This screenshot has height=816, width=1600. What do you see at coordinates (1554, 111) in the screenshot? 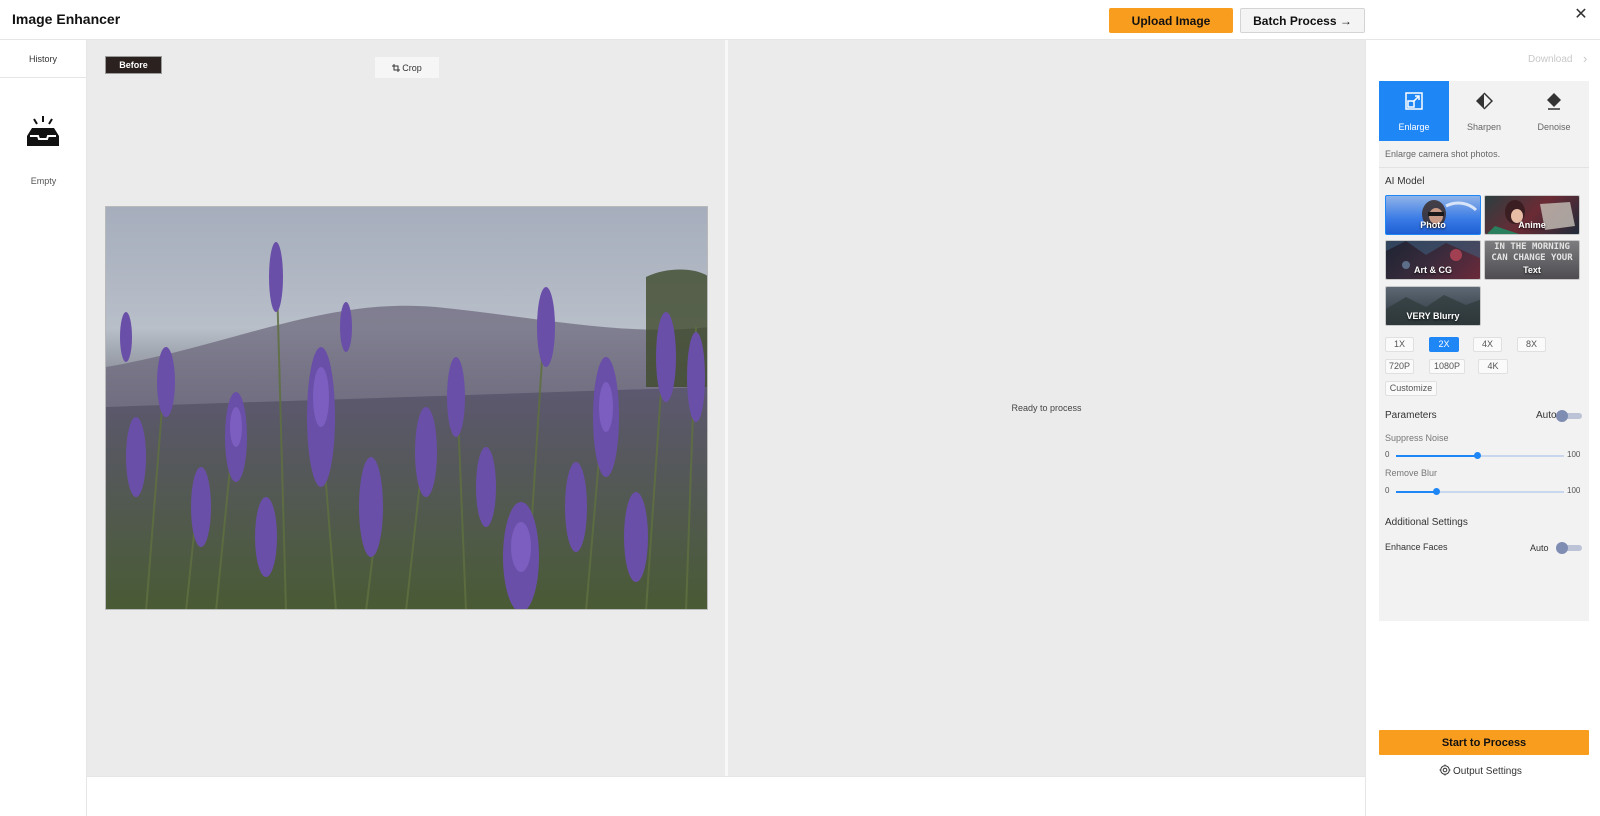
I see `tab-denoise: Denoise` at bounding box center [1554, 111].